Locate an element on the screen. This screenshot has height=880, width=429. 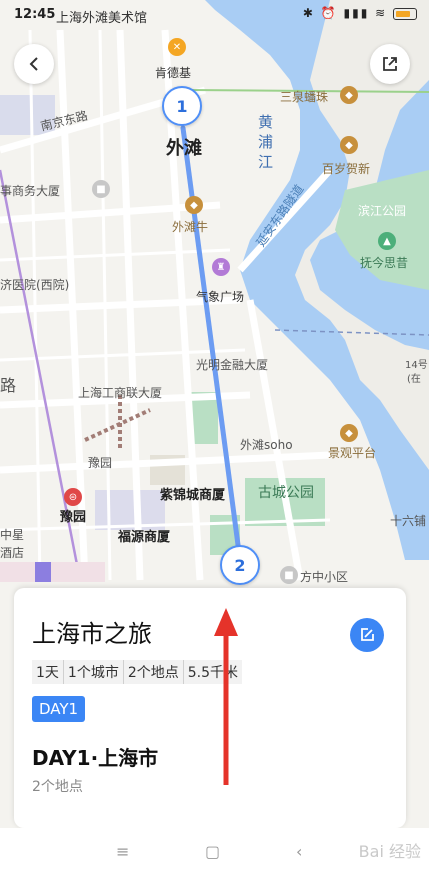
watermark: Bai 经验 is located at coordinates (389, 851).